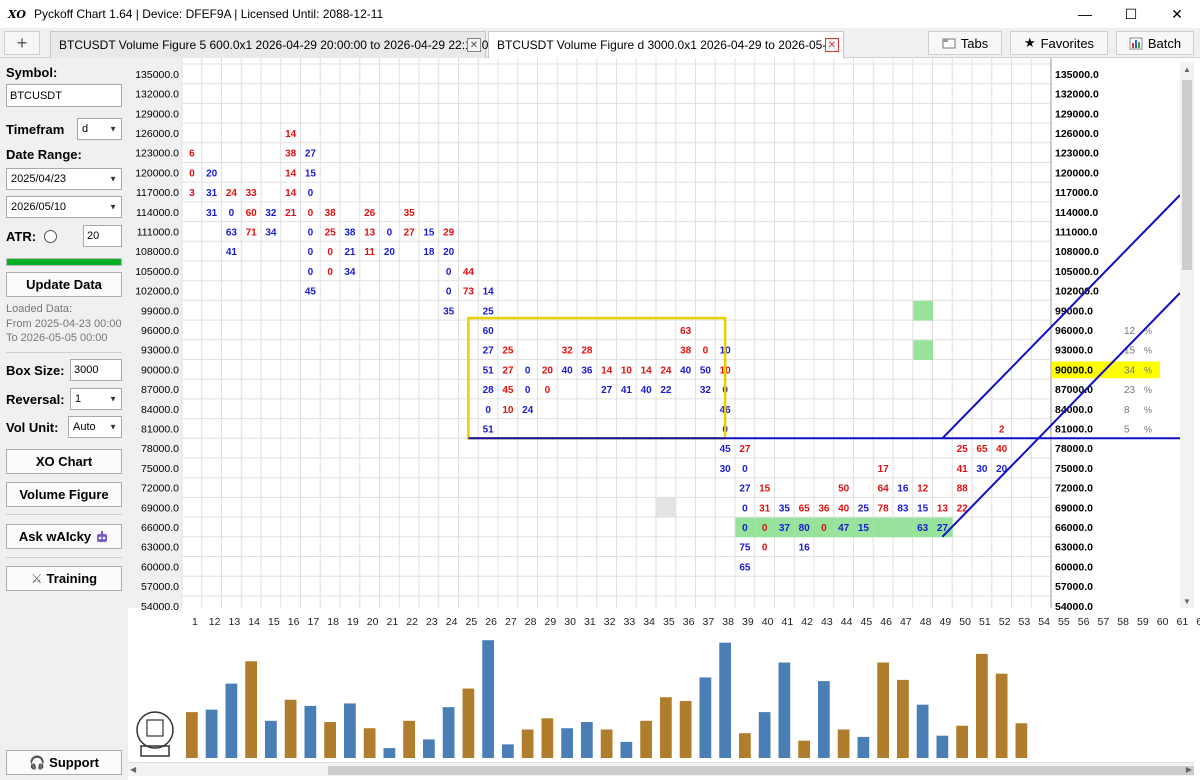  I want to click on date-from-picker: 2025/04/23 ▼, so click(64, 179).